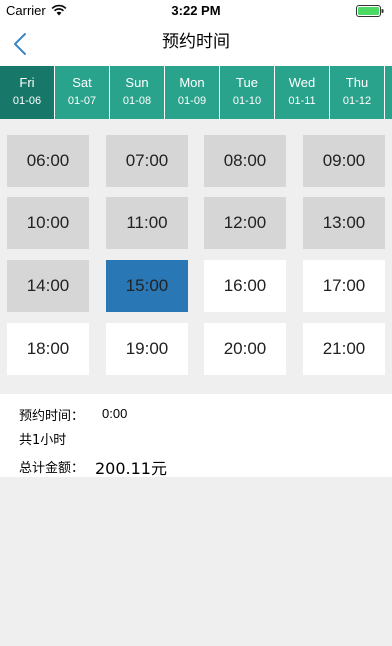  What do you see at coordinates (131, 468) in the screenshot?
I see `total-amount-value: 200.11元` at bounding box center [131, 468].